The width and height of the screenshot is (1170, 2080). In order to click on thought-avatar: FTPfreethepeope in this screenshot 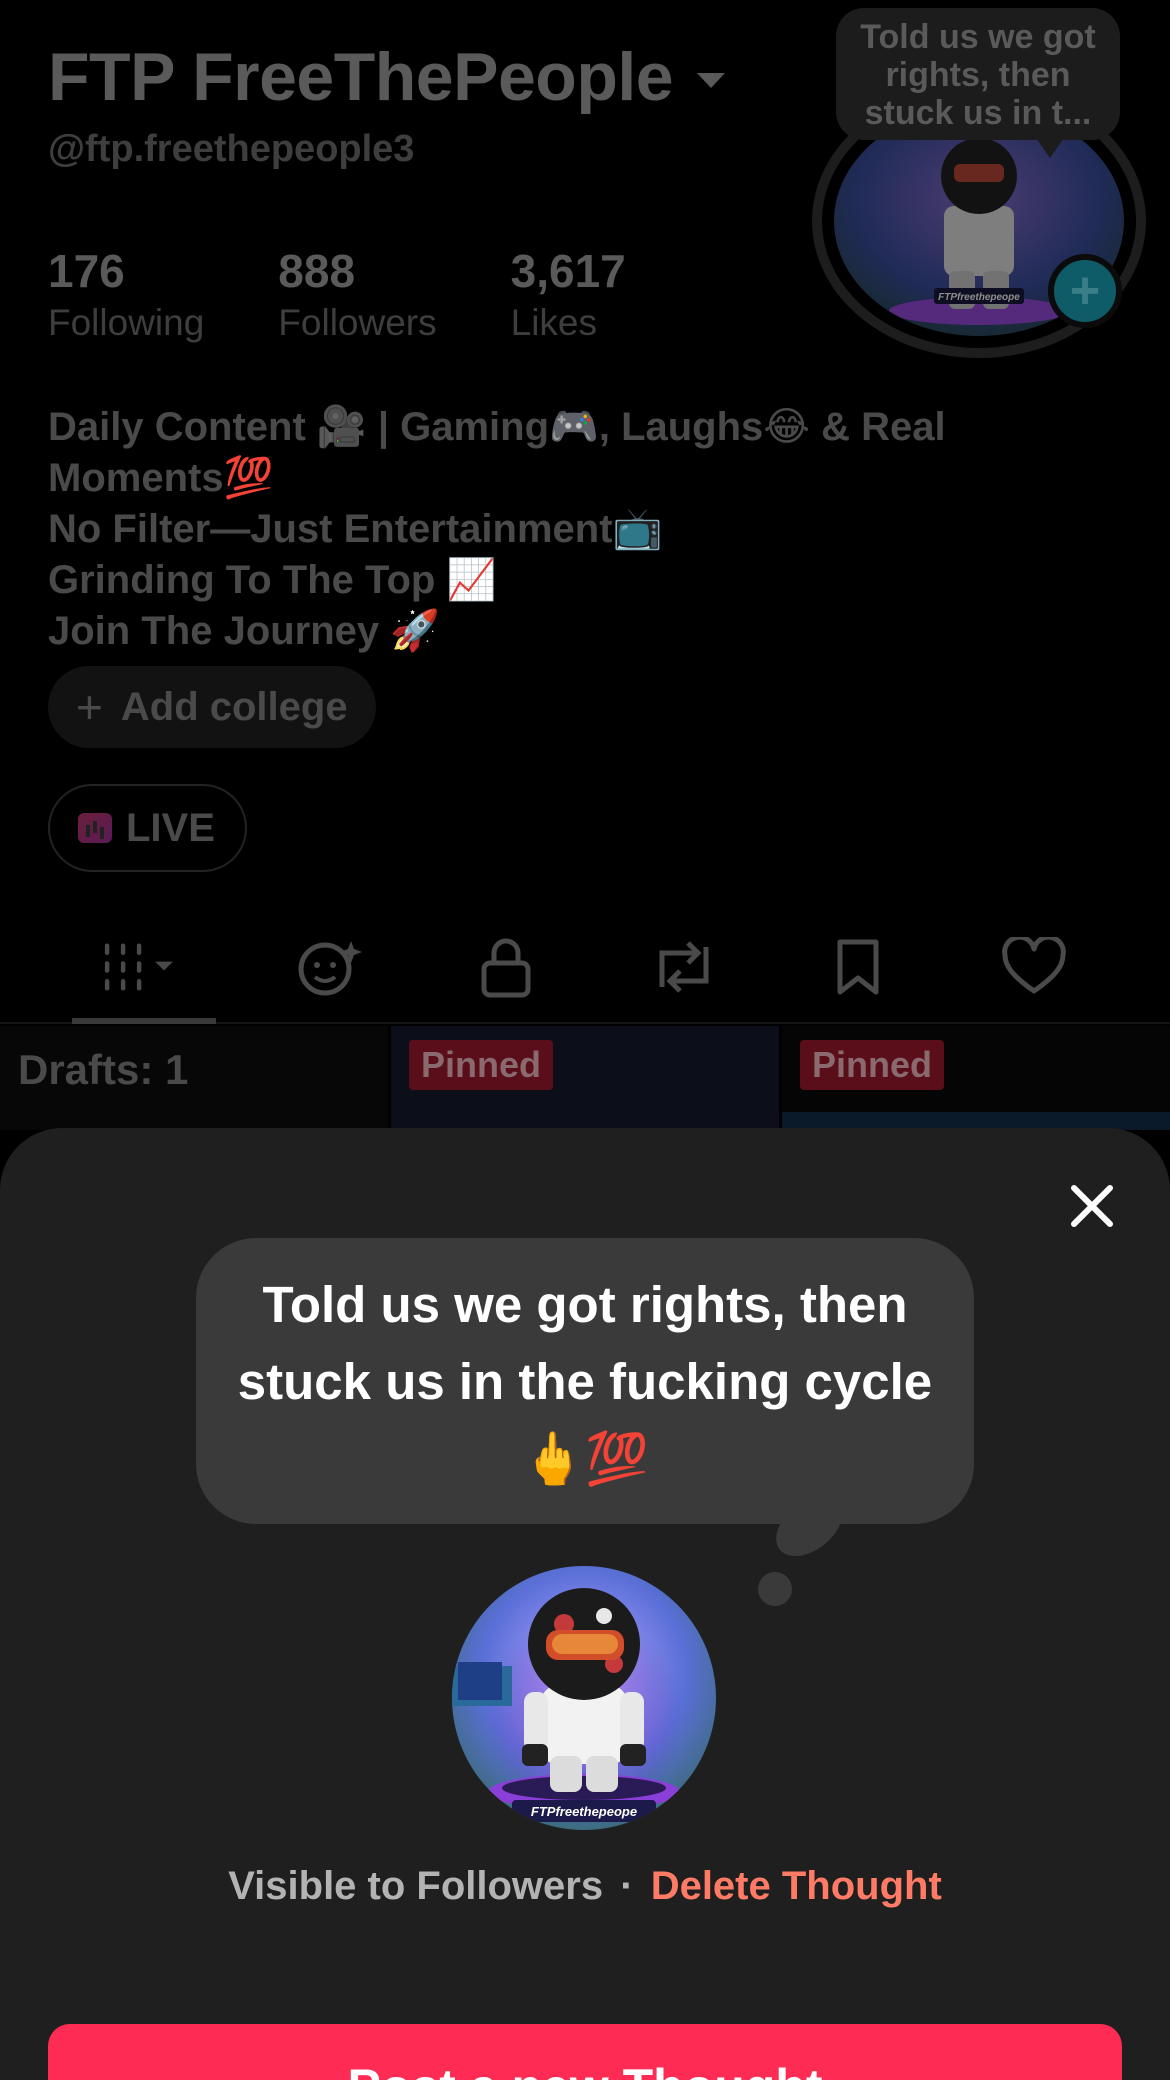, I will do `click(584, 1698)`.